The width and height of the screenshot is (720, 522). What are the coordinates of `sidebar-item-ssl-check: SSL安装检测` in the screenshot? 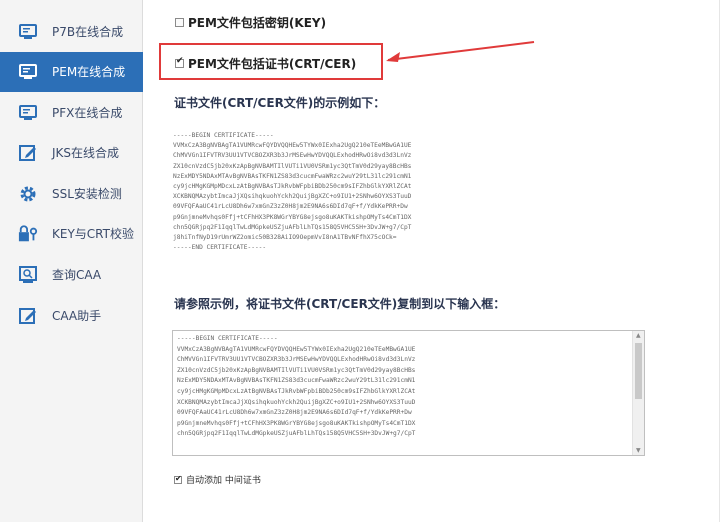 It's located at (71, 194).